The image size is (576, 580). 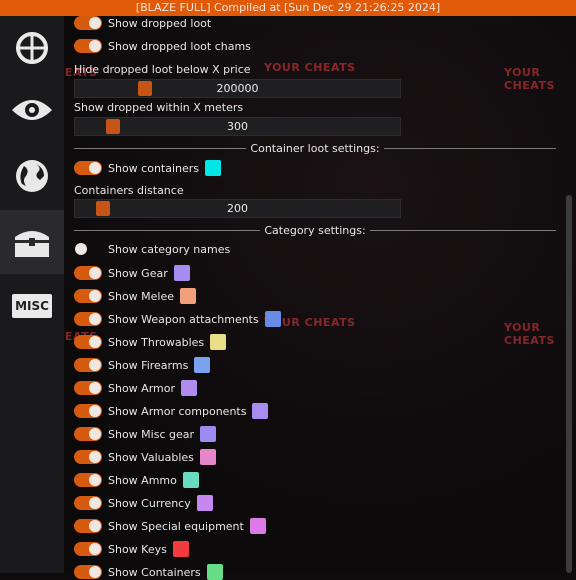 What do you see at coordinates (162, 69) in the screenshot?
I see `hide-below-price-label: Hide dropped loot below X price` at bounding box center [162, 69].